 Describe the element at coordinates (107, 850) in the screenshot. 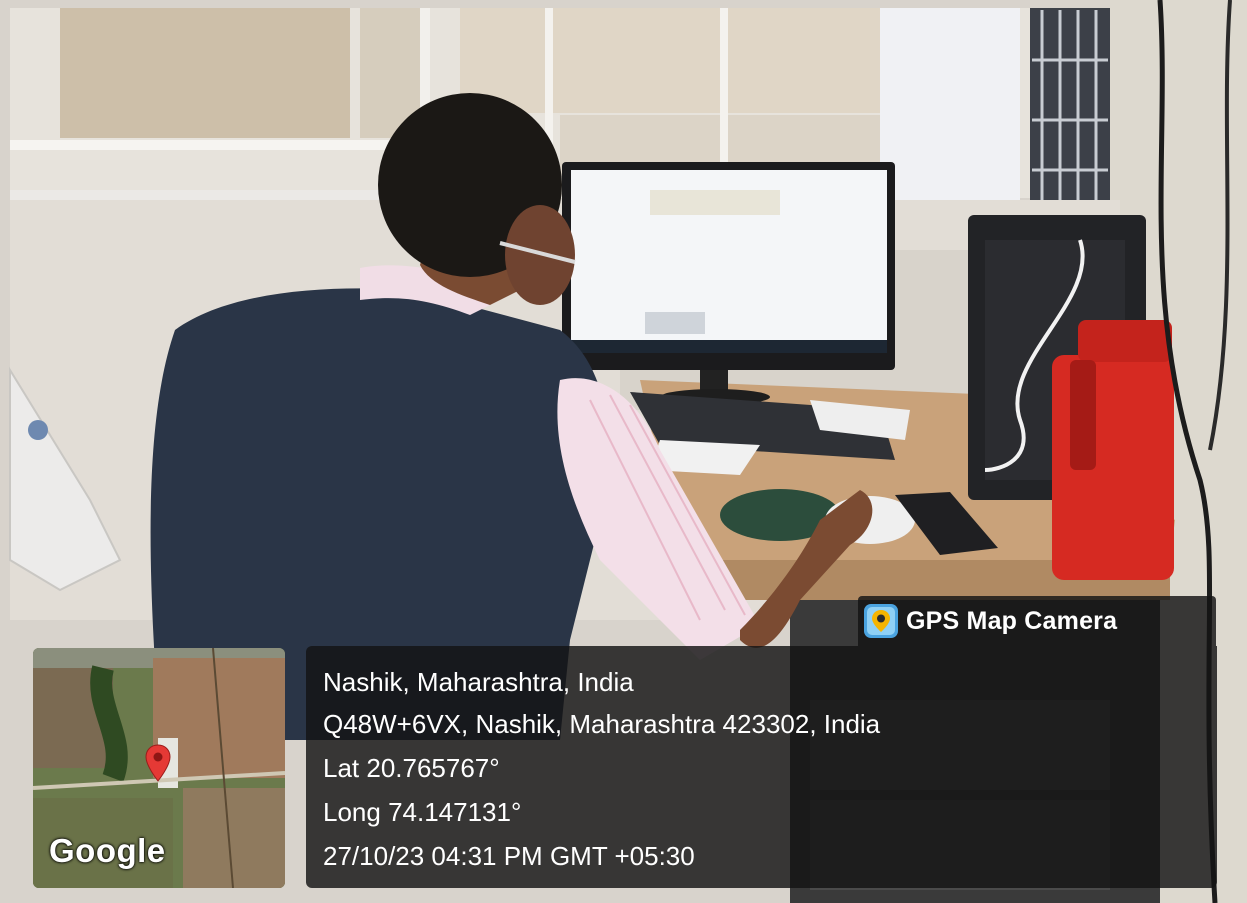

I see `google-attribution: Google` at that location.